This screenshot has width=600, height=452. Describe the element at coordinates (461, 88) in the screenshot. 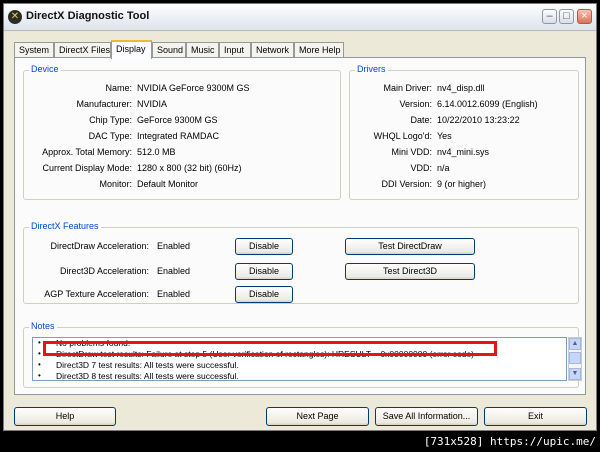

I see `driver-value: nv4_disp.dll` at that location.